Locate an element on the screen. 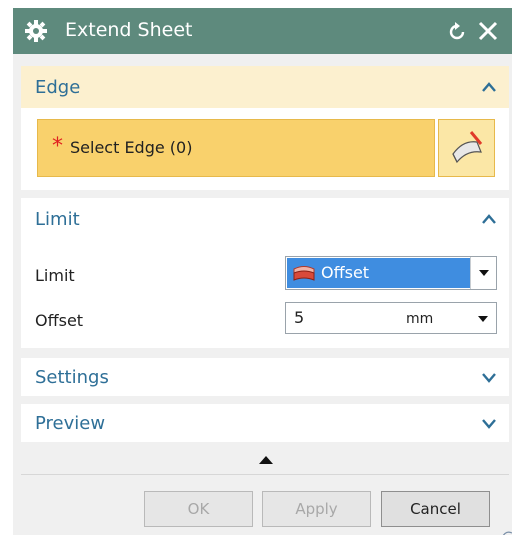 Image resolution: width=512 pixels, height=535 pixels. limit-select: Offset is located at coordinates (391, 273).